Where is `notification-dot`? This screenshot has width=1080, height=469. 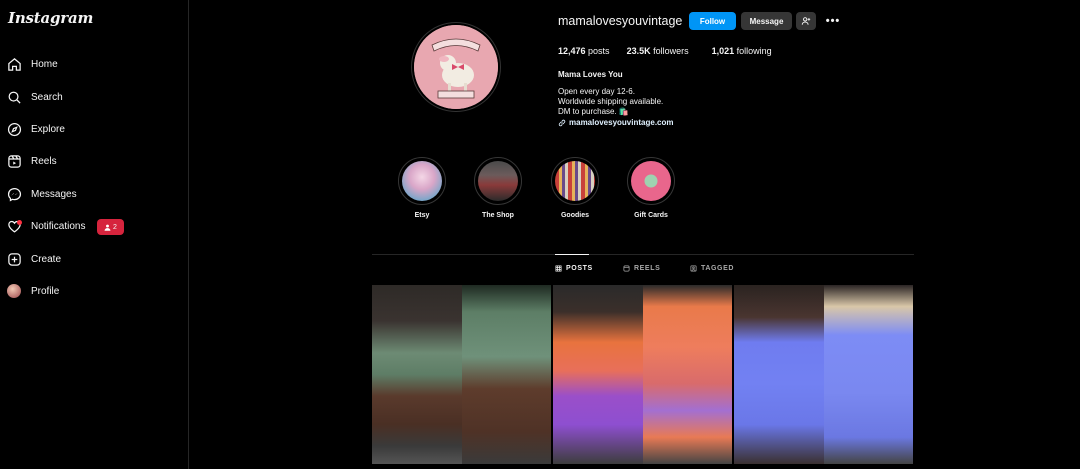
notification-dot is located at coordinates (19, 222).